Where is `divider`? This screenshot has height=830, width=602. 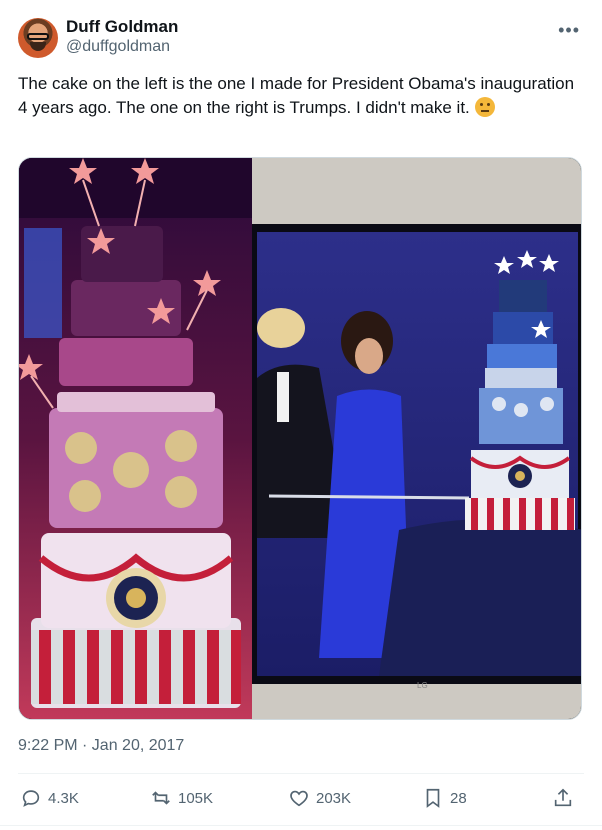
divider is located at coordinates (301, 773).